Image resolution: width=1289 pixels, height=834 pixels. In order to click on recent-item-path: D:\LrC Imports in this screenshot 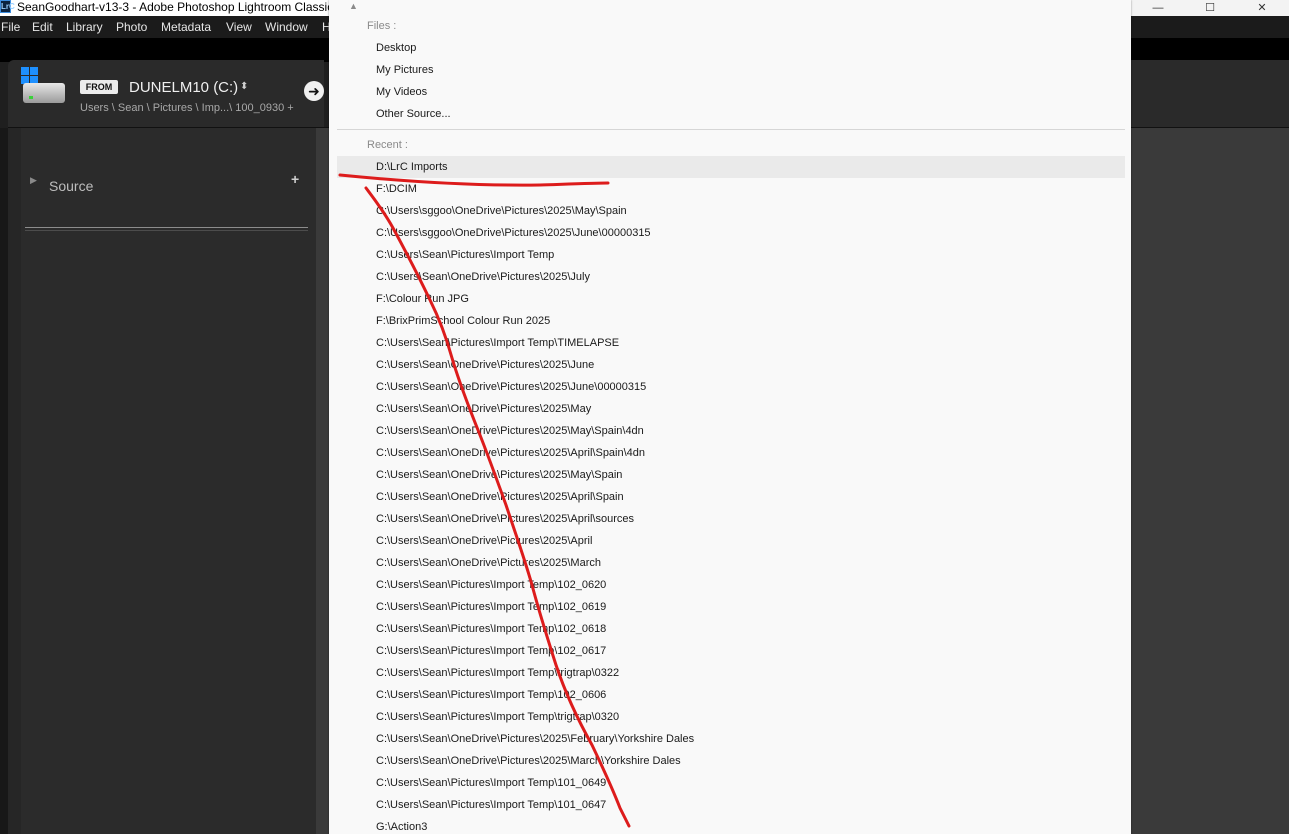, I will do `click(412, 167)`.